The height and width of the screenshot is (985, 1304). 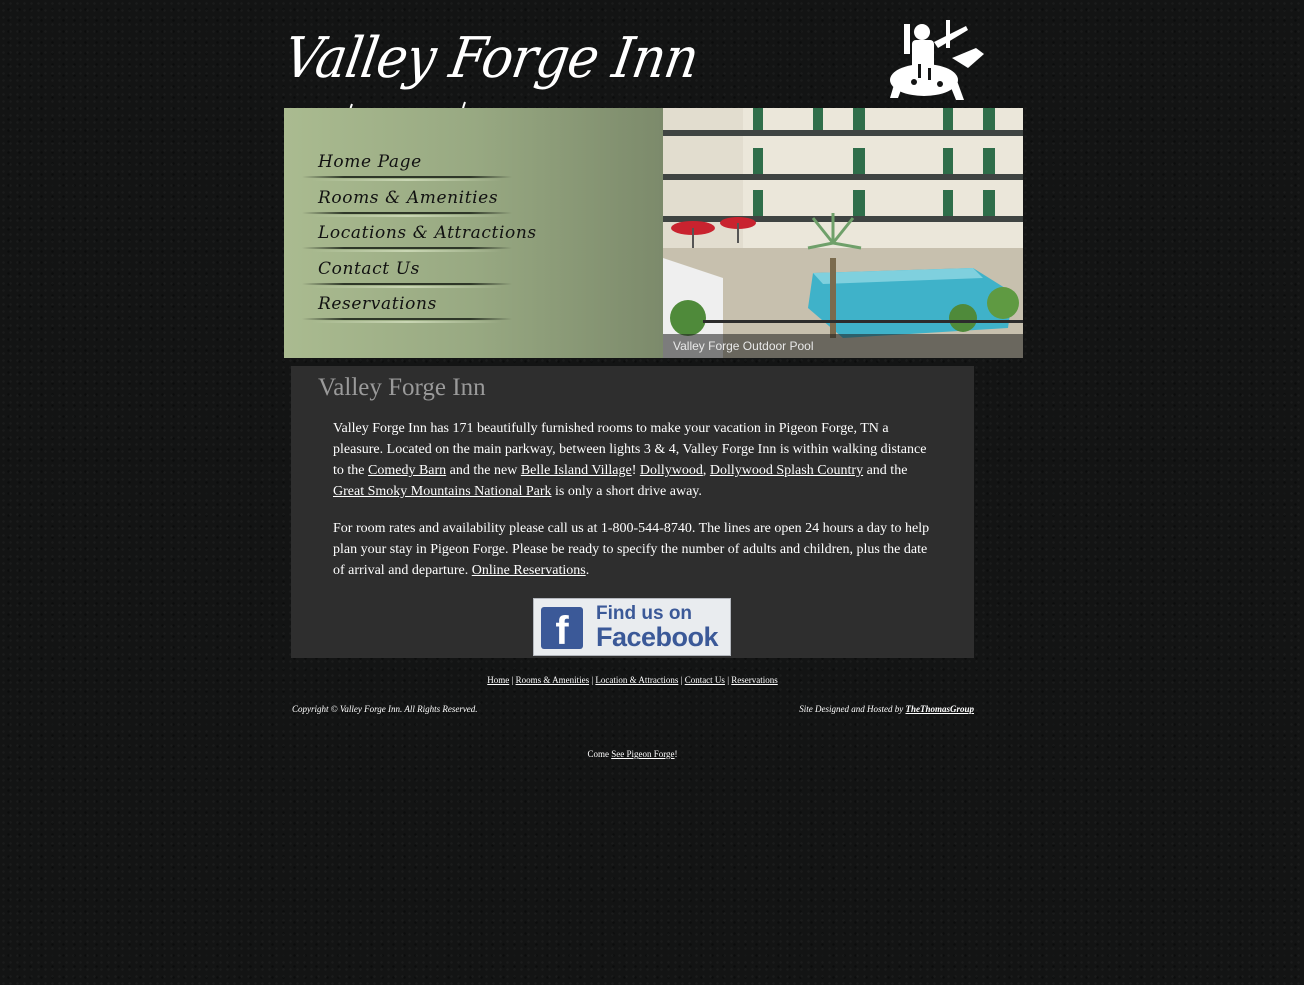 I want to click on footer-link-home: Home, so click(x=498, y=680).